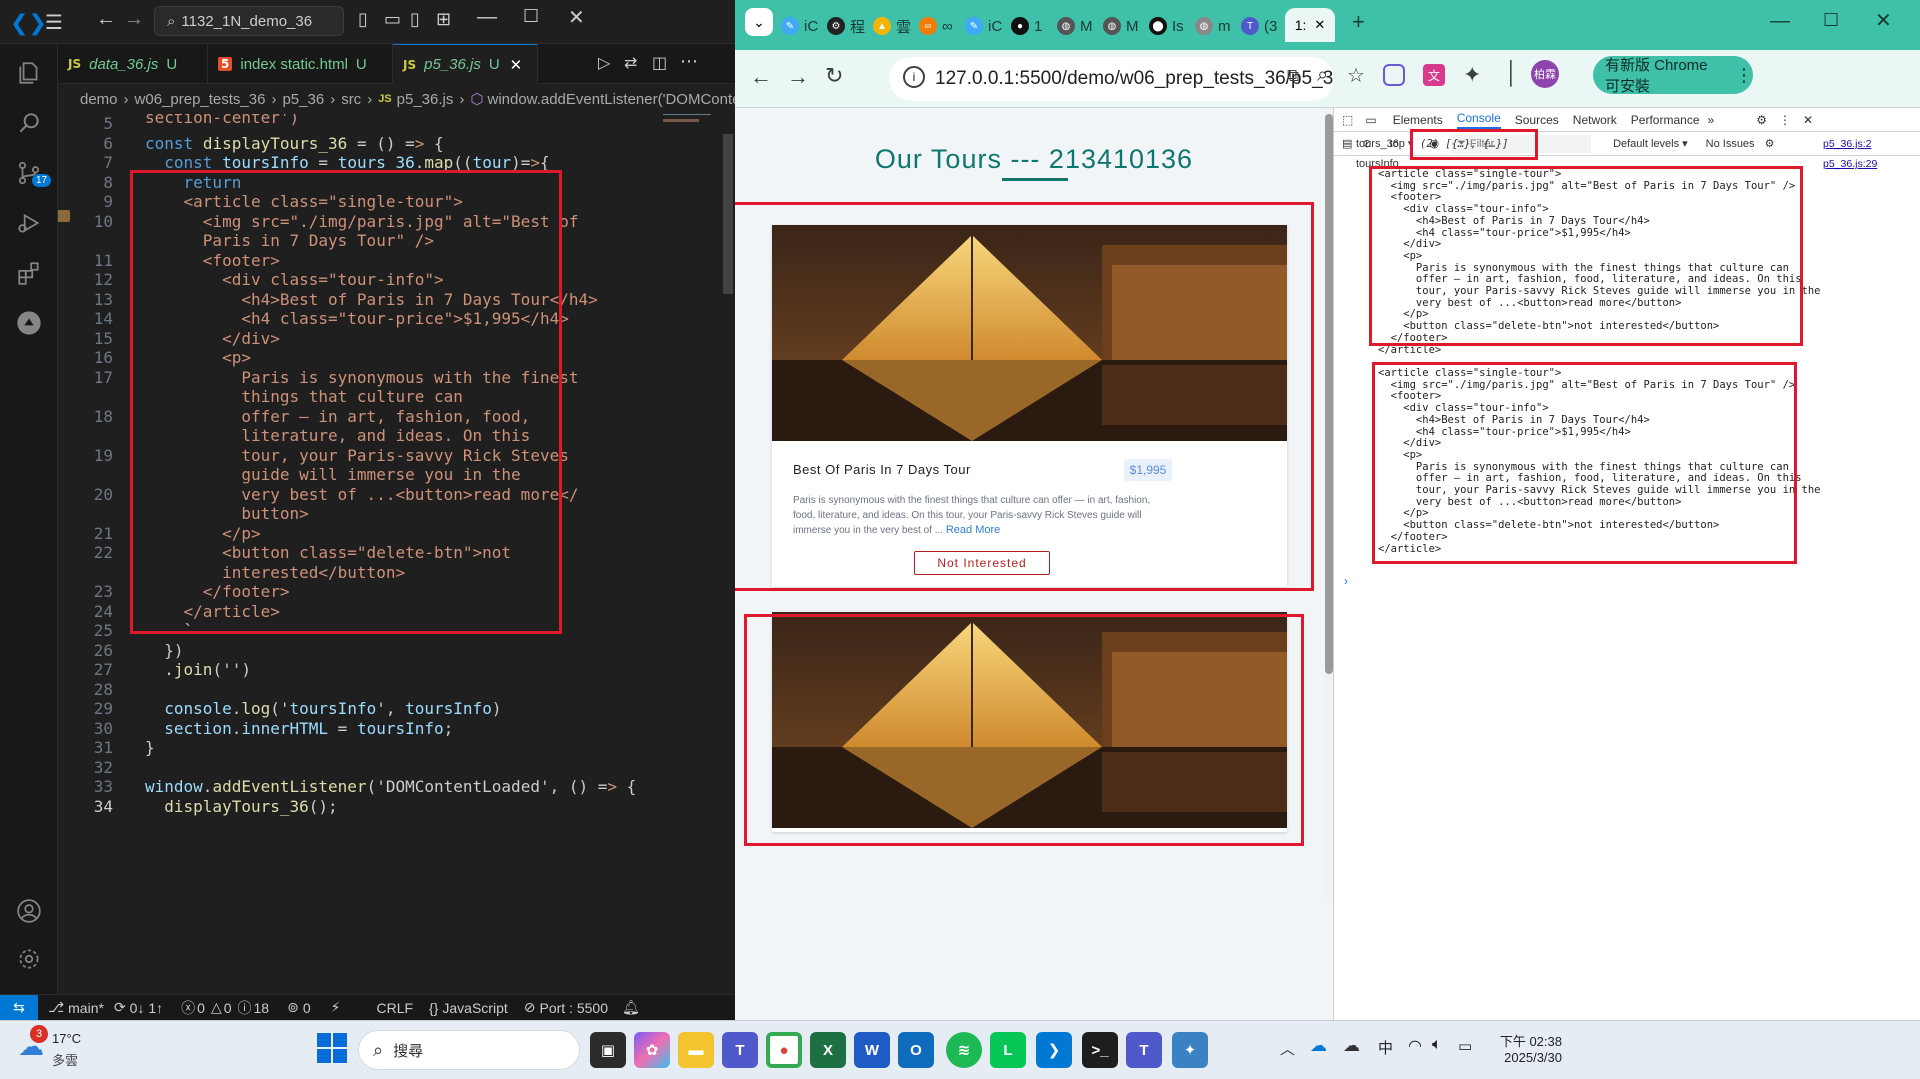 The image size is (1920, 1079). Describe the element at coordinates (1346, 581) in the screenshot. I see `console-prompt-icon: ›` at that location.